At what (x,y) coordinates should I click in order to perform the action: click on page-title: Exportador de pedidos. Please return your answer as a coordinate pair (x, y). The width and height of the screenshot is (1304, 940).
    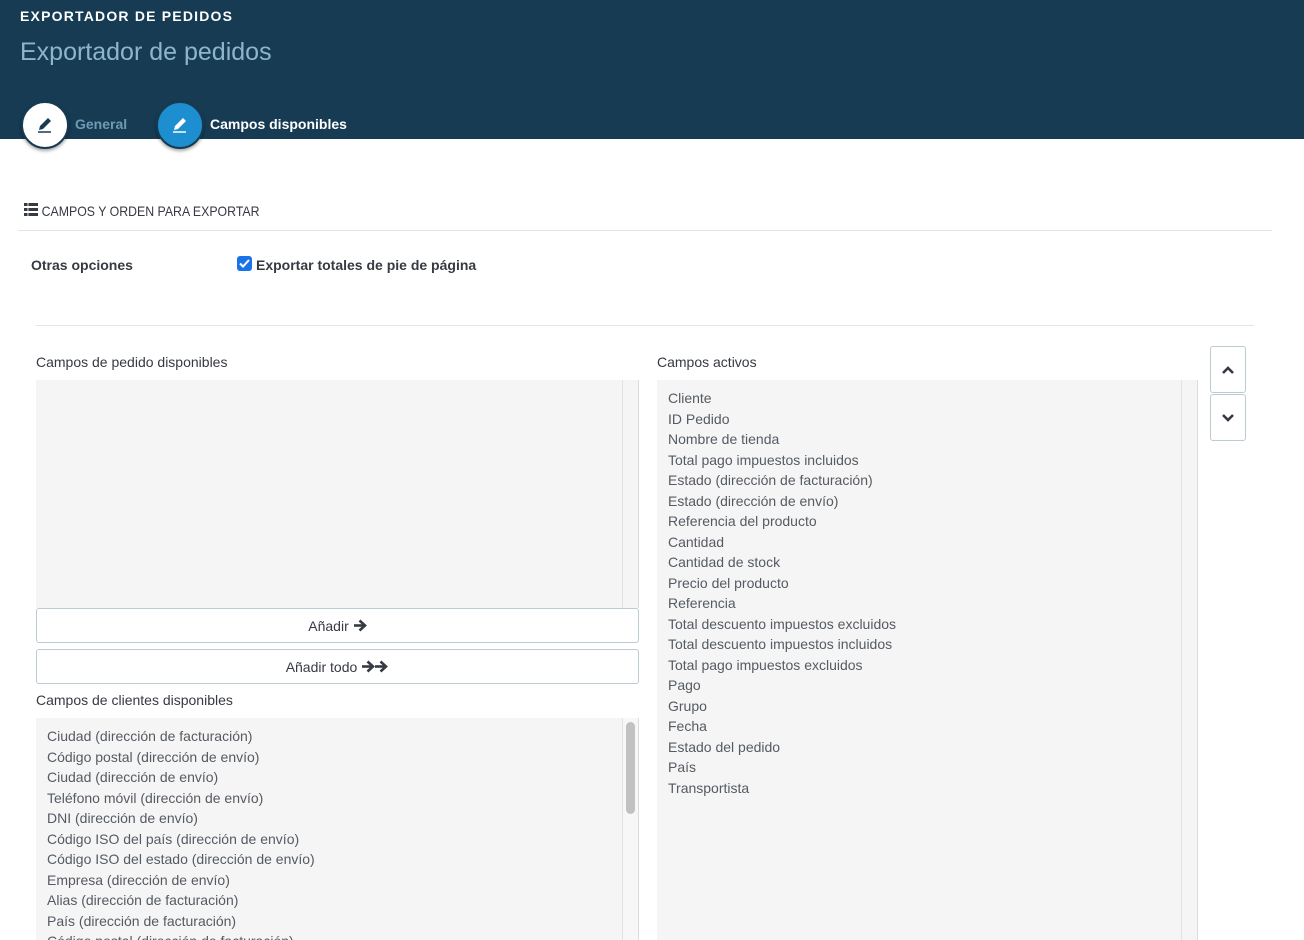
    Looking at the image, I should click on (146, 52).